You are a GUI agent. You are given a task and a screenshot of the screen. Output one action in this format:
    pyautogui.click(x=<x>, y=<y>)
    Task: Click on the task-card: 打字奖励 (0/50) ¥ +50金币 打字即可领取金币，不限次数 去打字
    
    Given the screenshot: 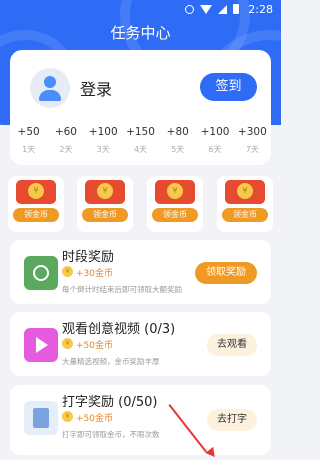 What is the action you would take?
    pyautogui.click(x=140, y=420)
    